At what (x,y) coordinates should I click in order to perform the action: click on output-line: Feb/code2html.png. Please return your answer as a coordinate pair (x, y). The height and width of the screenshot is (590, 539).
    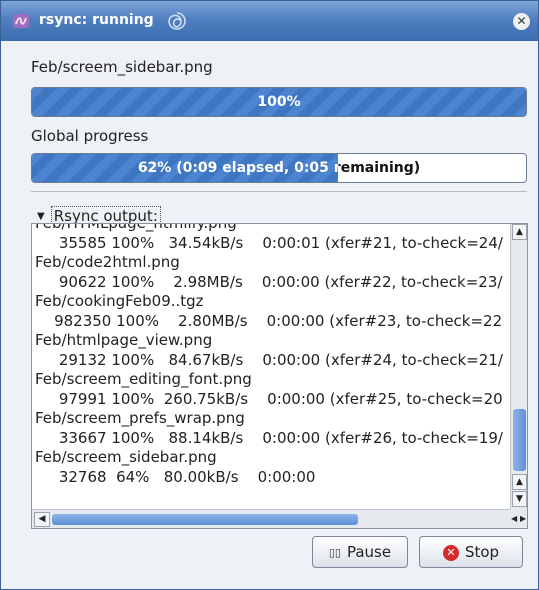
    Looking at the image, I should click on (107, 262).